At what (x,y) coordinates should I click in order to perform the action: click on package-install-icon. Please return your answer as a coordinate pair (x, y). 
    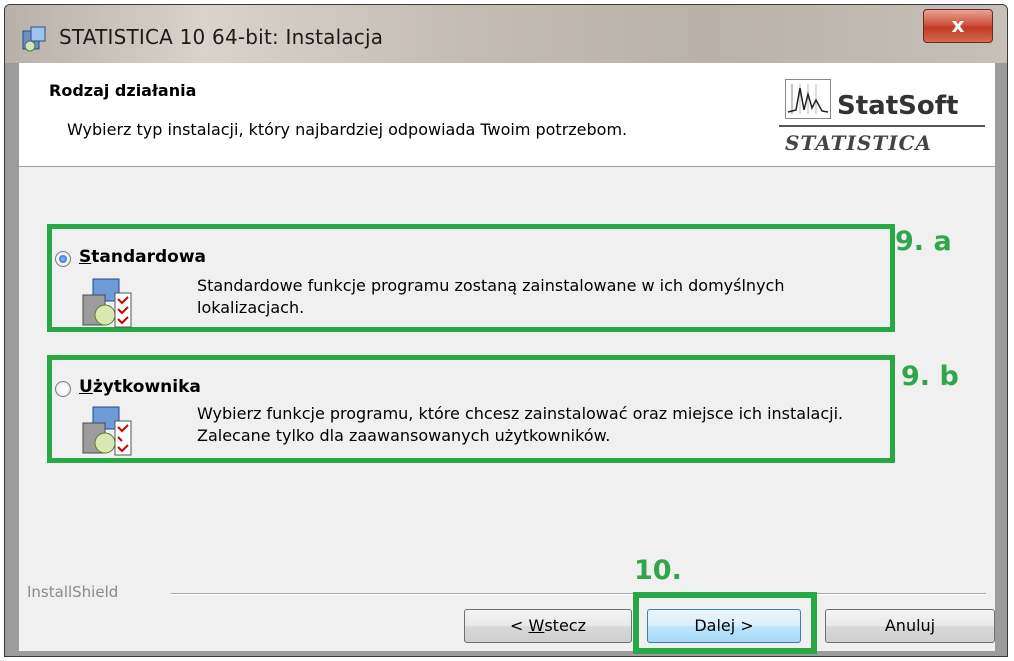
    Looking at the image, I should click on (107, 303).